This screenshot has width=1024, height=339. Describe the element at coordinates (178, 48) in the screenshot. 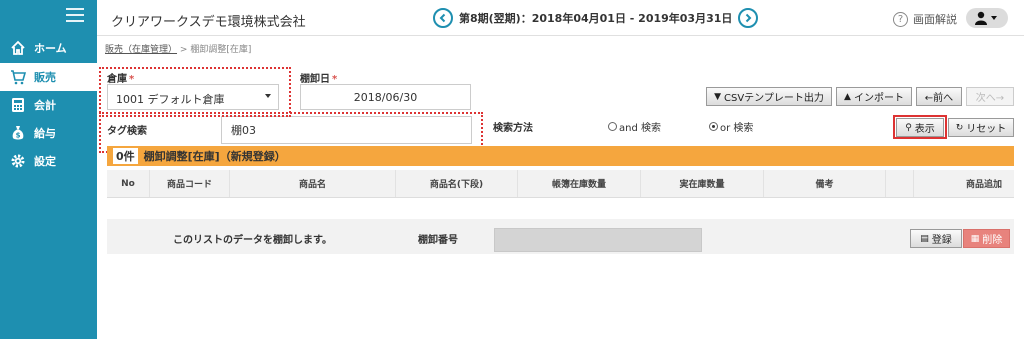

I see `breadcrumb: 販売（在庫管理） > 棚卸調整[在庫]` at that location.